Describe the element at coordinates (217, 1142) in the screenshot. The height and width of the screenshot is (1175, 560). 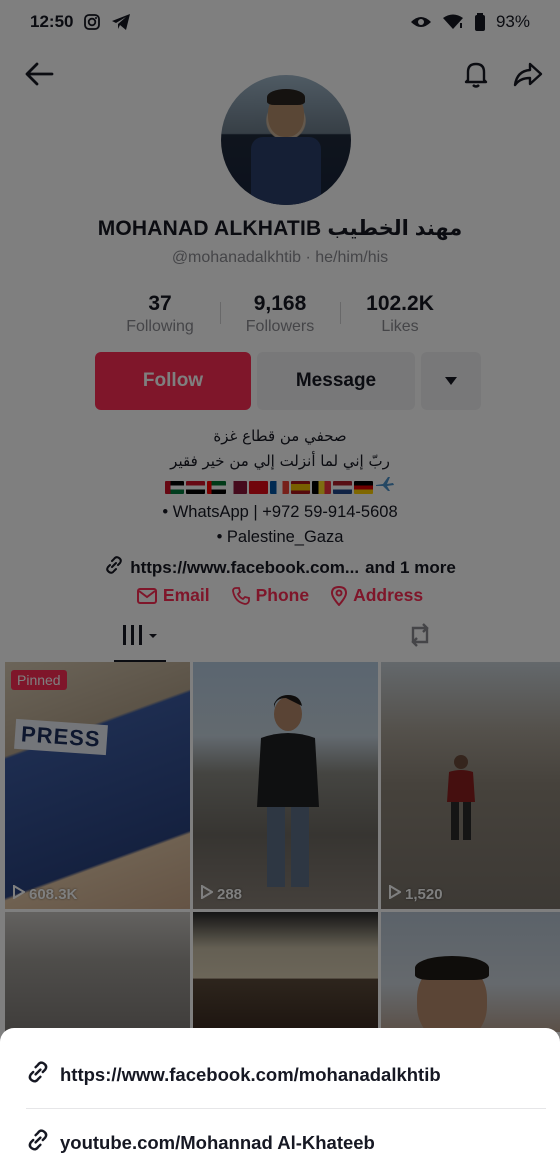
I see `link-url: youtube.com/Mohannad Al-Khateeb` at that location.